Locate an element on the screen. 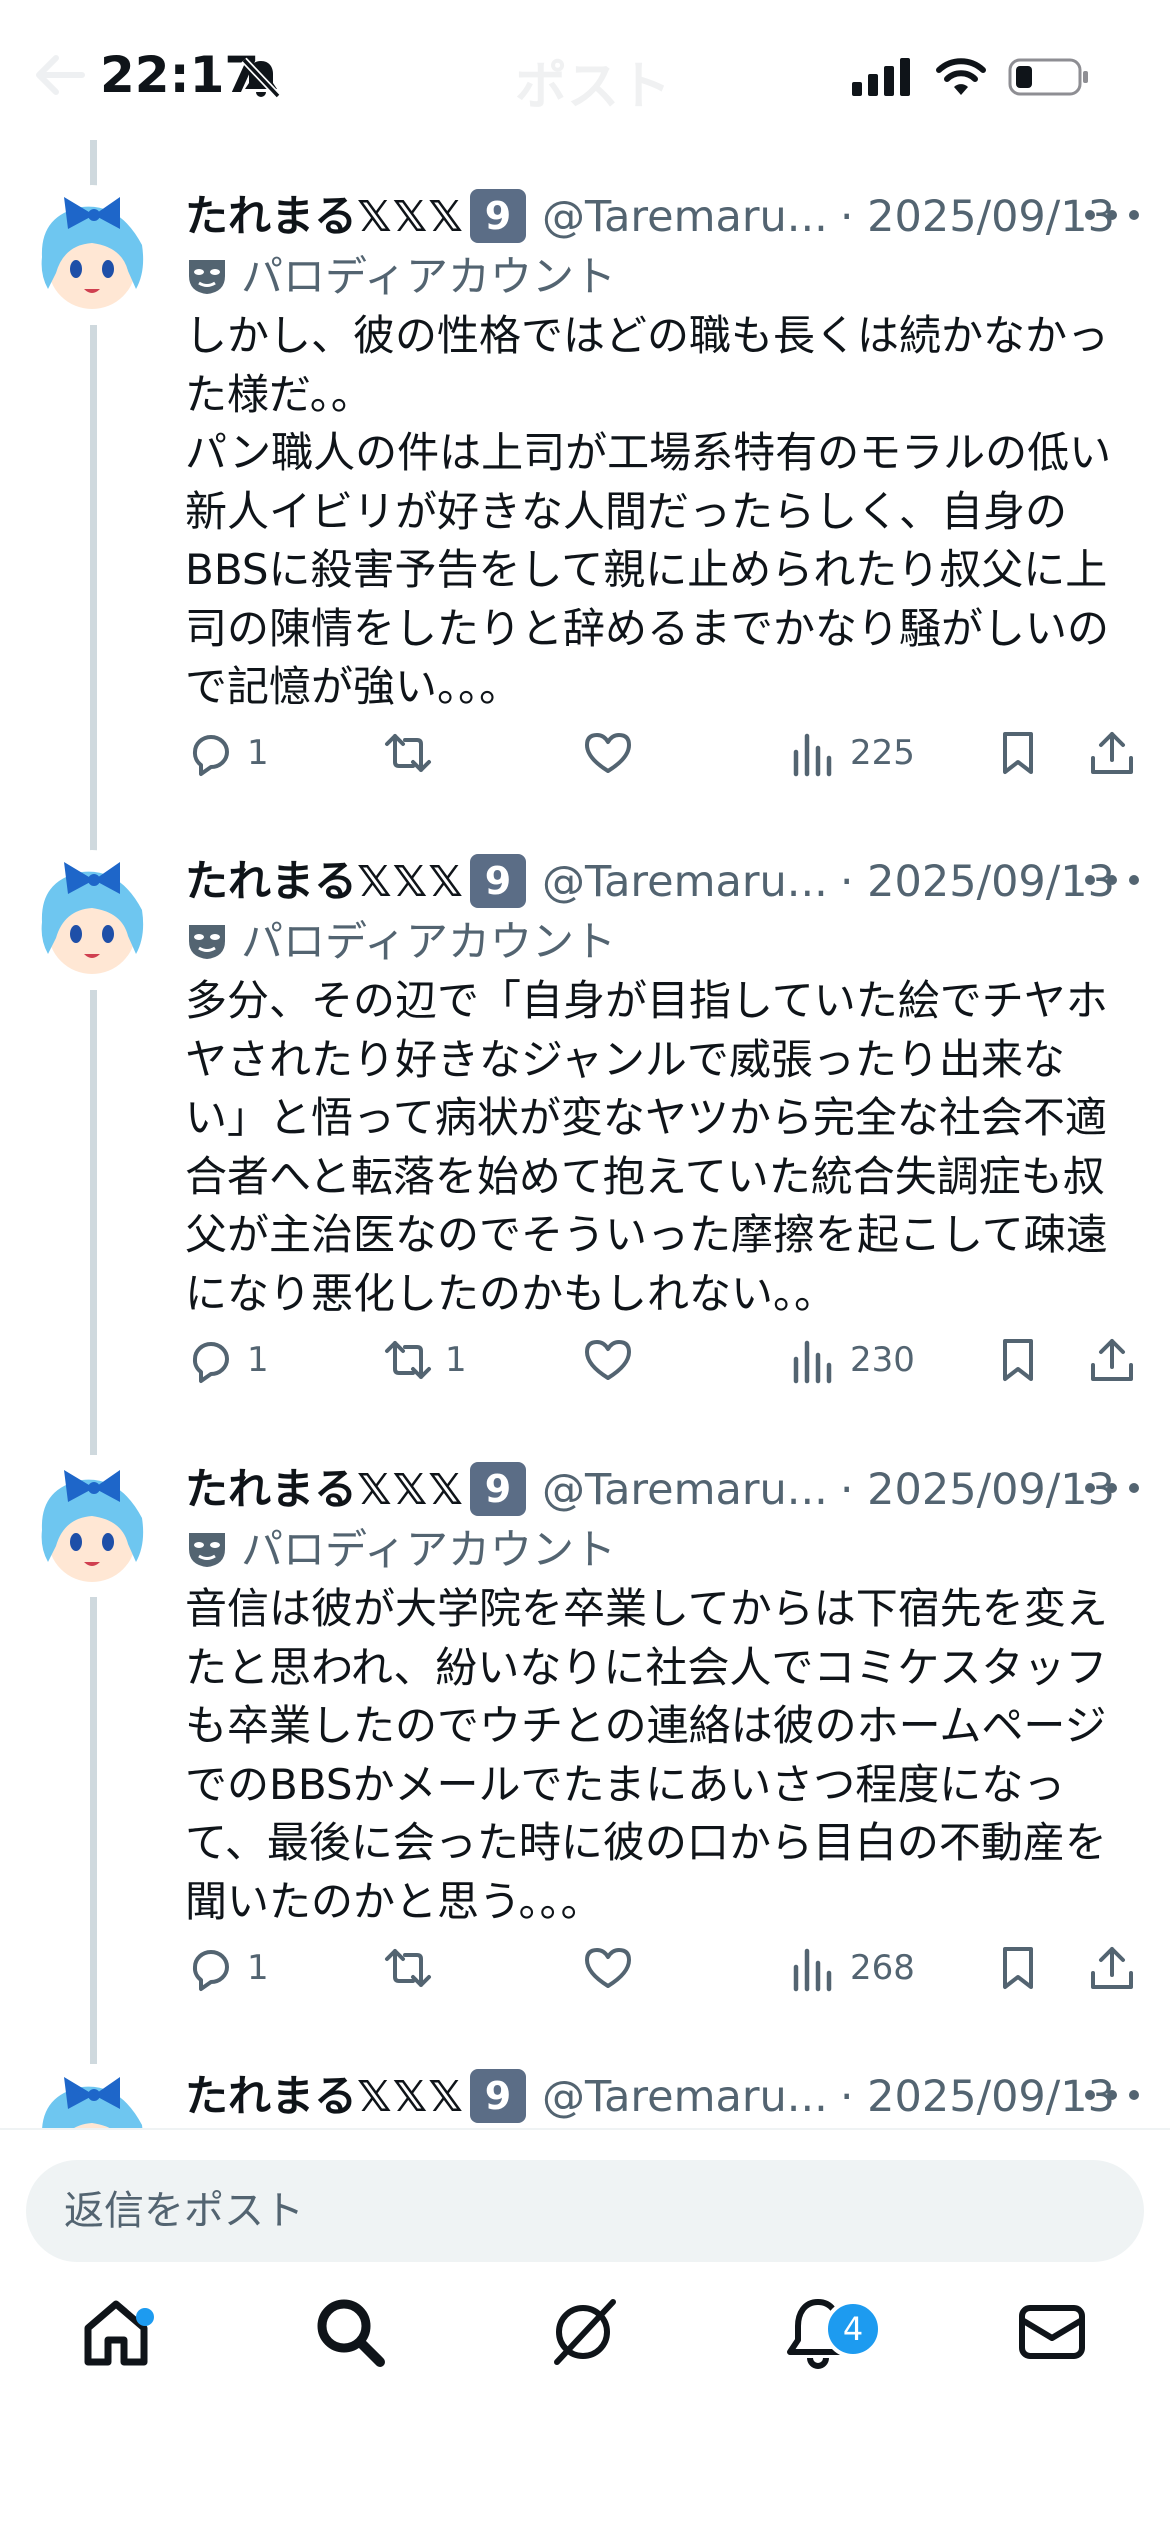 The height and width of the screenshot is (2534, 1170). wifi-icon is located at coordinates (961, 76).